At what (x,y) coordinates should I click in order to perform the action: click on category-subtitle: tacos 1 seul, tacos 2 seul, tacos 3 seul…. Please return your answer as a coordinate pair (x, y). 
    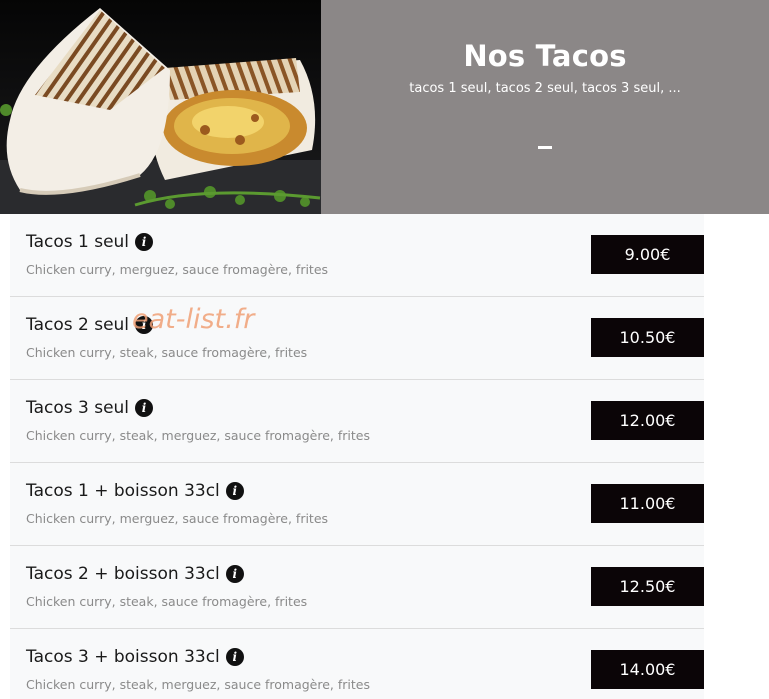
    Looking at the image, I should click on (545, 88).